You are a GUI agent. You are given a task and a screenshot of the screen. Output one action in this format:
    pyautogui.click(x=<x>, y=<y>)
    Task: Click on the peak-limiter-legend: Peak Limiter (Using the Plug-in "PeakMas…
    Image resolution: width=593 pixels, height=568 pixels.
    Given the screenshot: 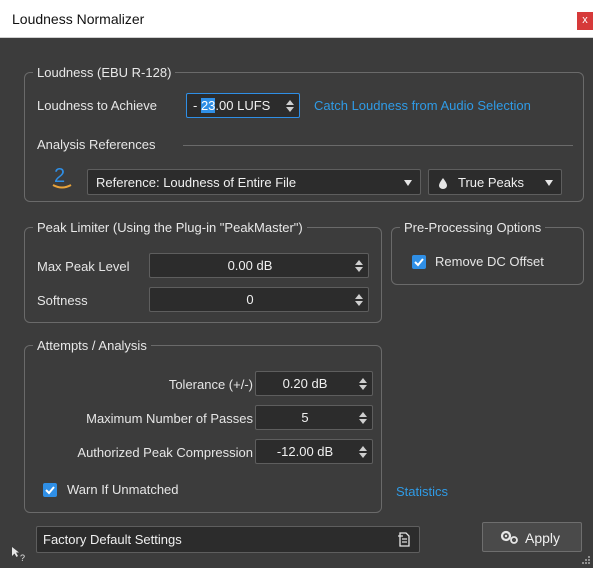 What is the action you would take?
    pyautogui.click(x=170, y=227)
    